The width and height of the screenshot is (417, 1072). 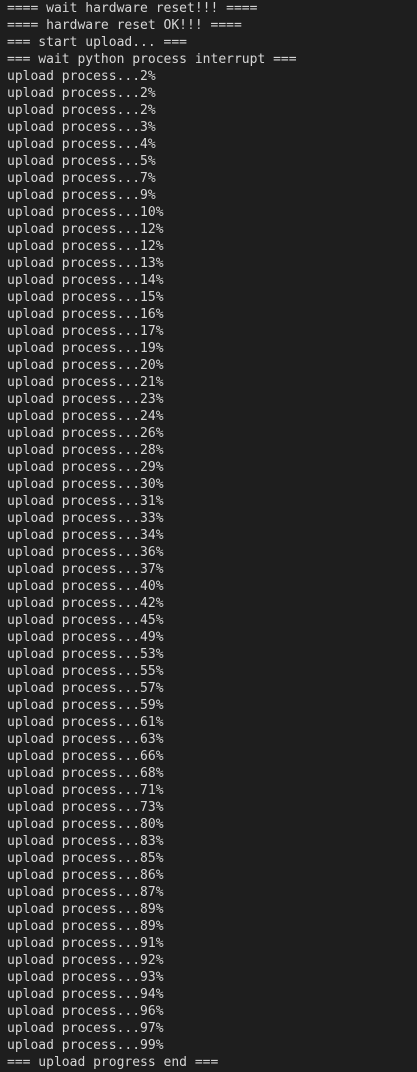 What do you see at coordinates (85, 858) in the screenshot?
I see `terminal-line: upload process...85%` at bounding box center [85, 858].